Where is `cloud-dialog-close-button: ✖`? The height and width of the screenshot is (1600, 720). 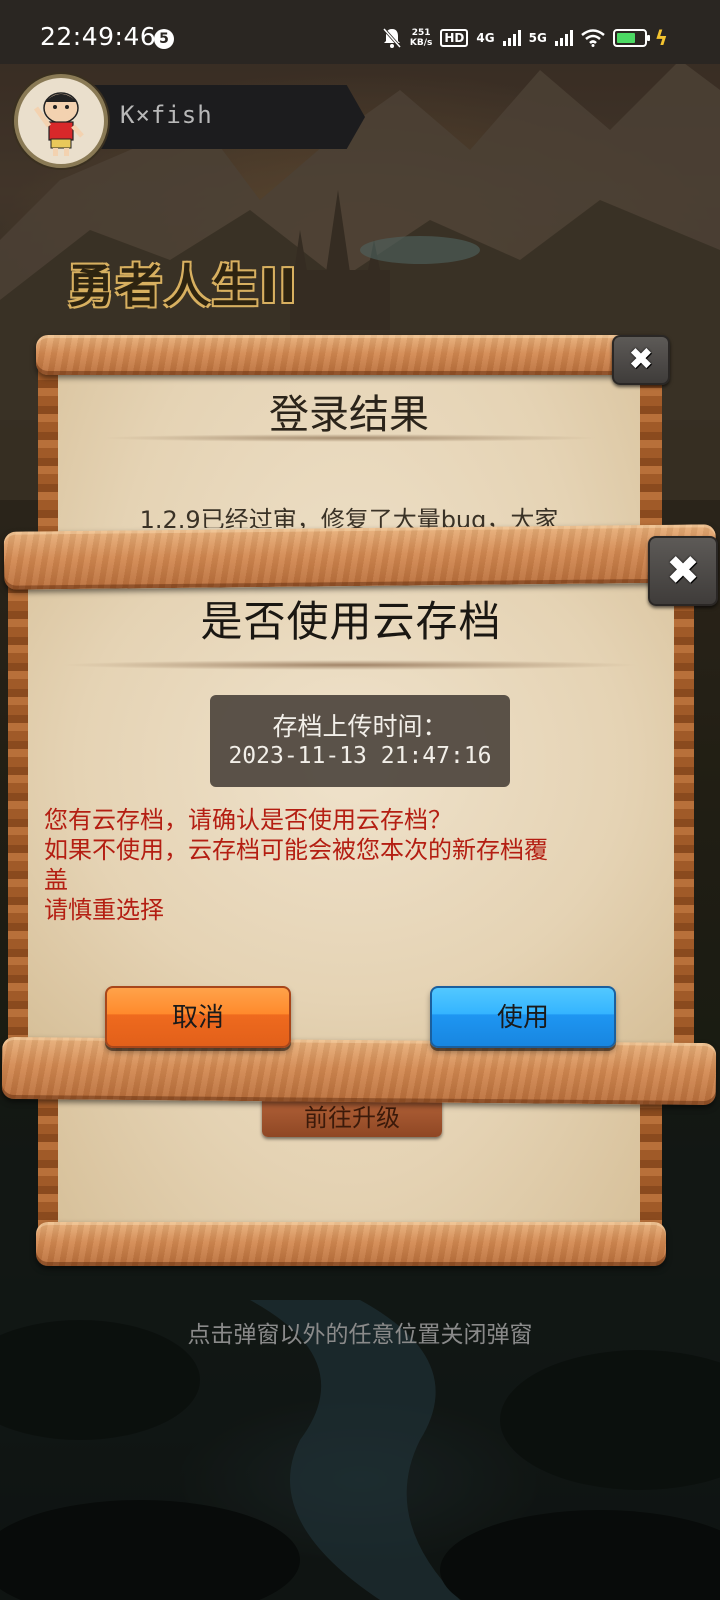
cloud-dialog-close-button: ✖ is located at coordinates (683, 571).